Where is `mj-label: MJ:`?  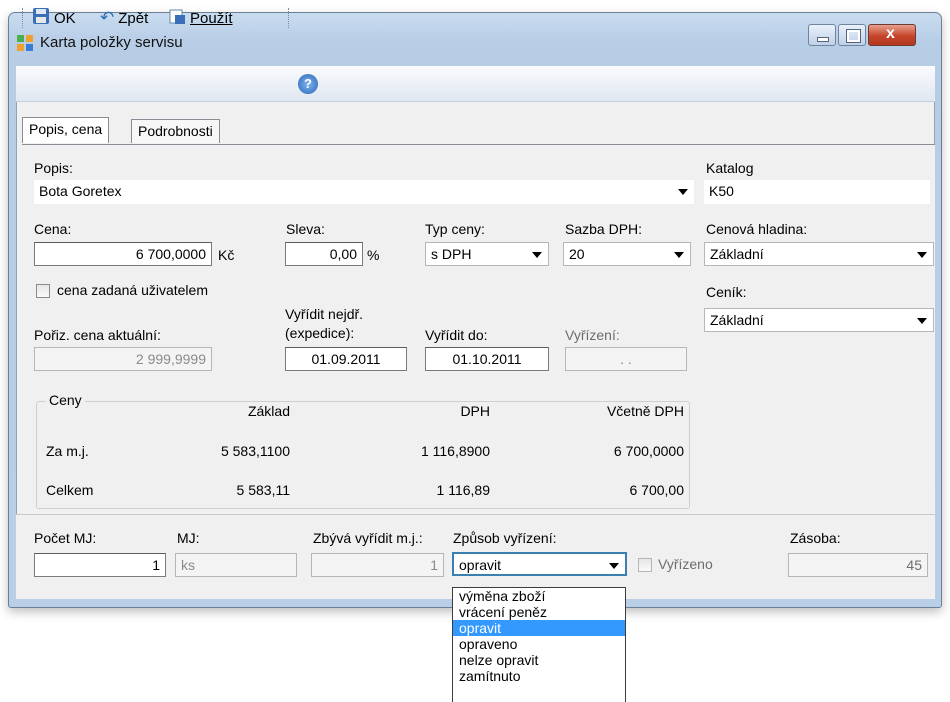 mj-label: MJ: is located at coordinates (188, 538).